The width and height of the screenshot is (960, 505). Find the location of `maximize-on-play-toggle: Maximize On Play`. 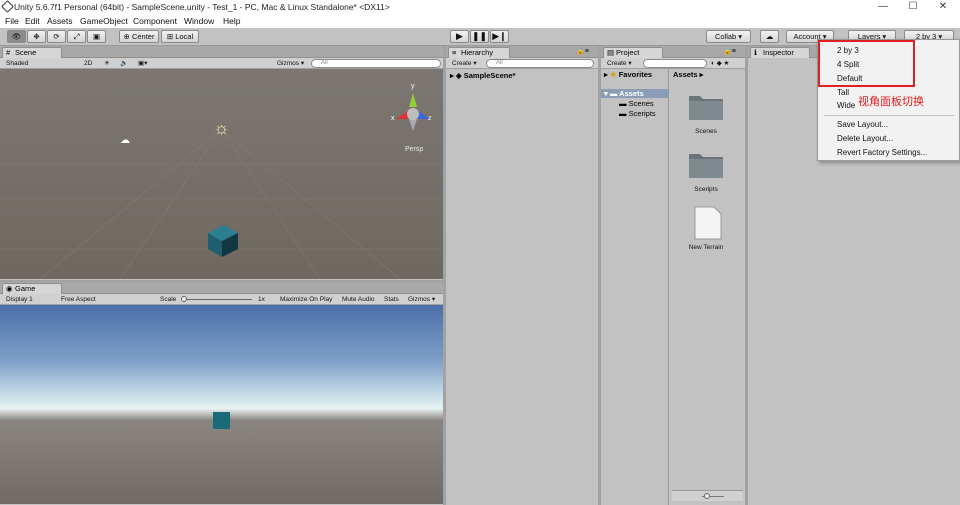

maximize-on-play-toggle: Maximize On Play is located at coordinates (306, 299).